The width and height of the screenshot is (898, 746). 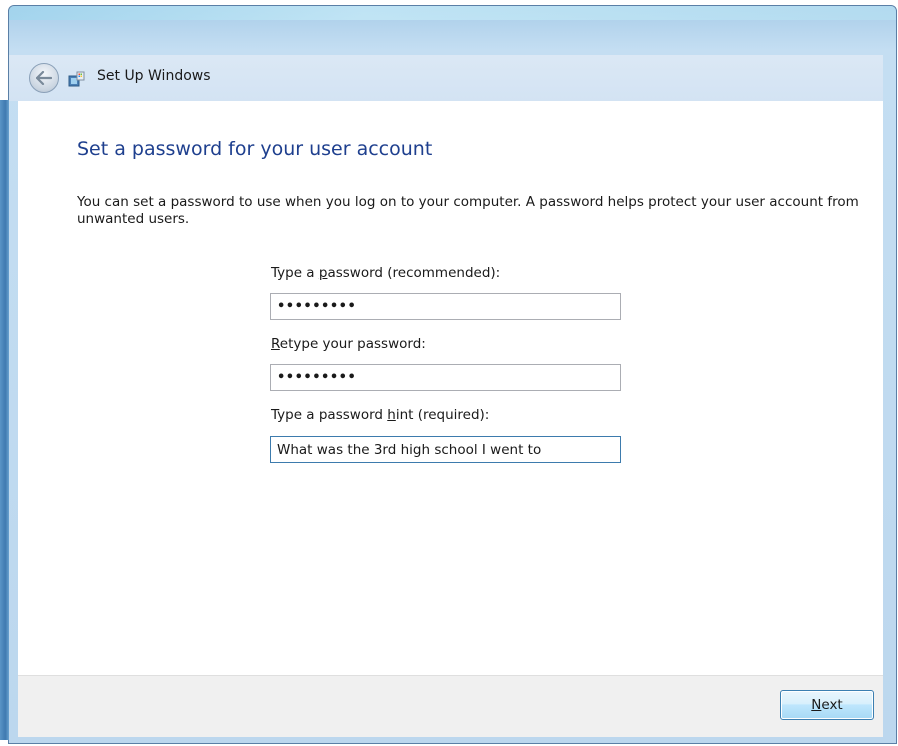 What do you see at coordinates (445, 306) in the screenshot?
I see `password-field: •••••••••` at bounding box center [445, 306].